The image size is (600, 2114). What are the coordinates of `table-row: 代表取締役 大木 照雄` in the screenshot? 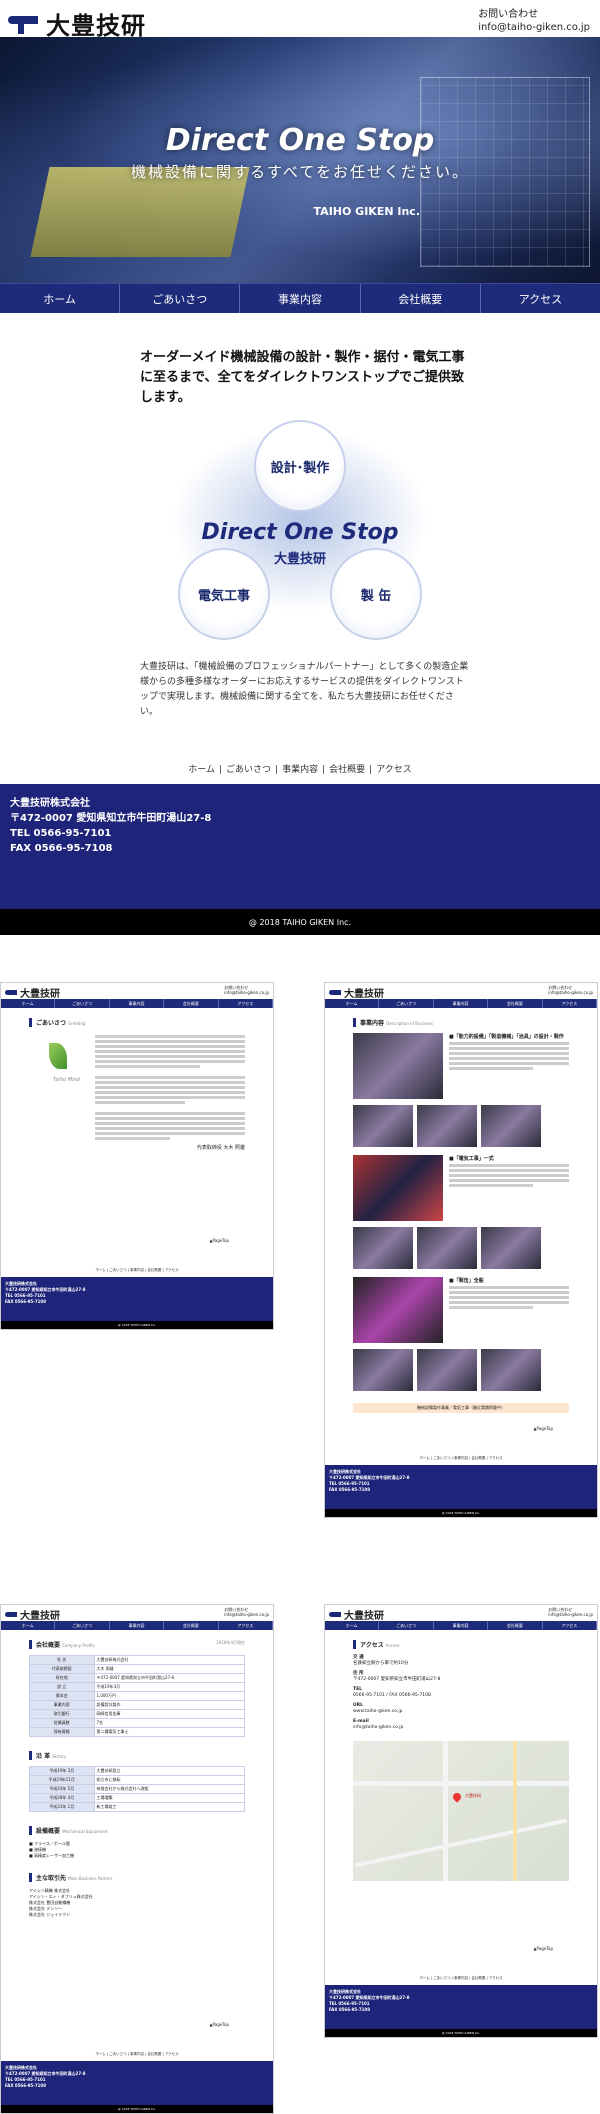 It's located at (137, 1669).